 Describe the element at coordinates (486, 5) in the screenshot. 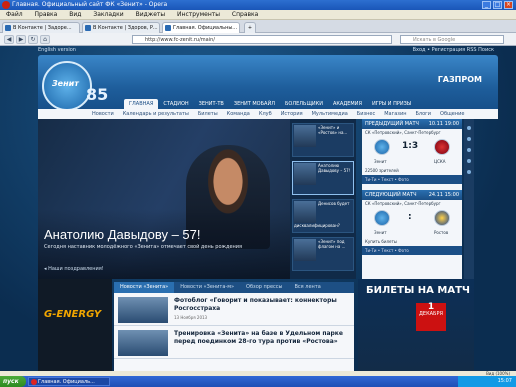

I see `minimize-button: _` at that location.